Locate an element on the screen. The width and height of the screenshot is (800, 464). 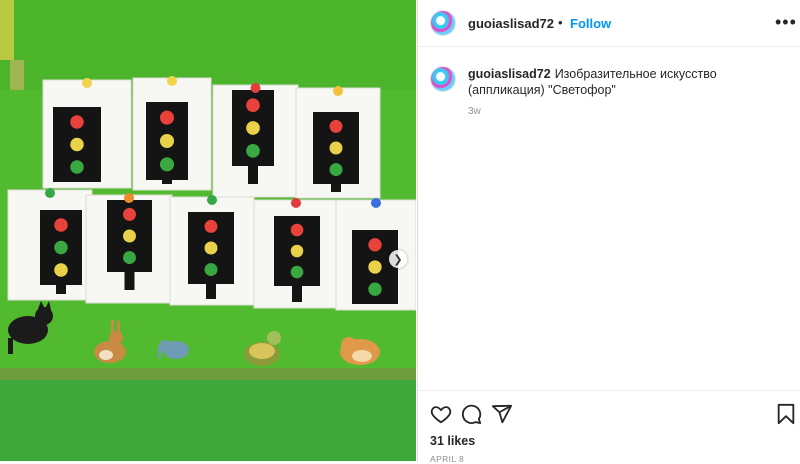
share-icon is located at coordinates (502, 414).